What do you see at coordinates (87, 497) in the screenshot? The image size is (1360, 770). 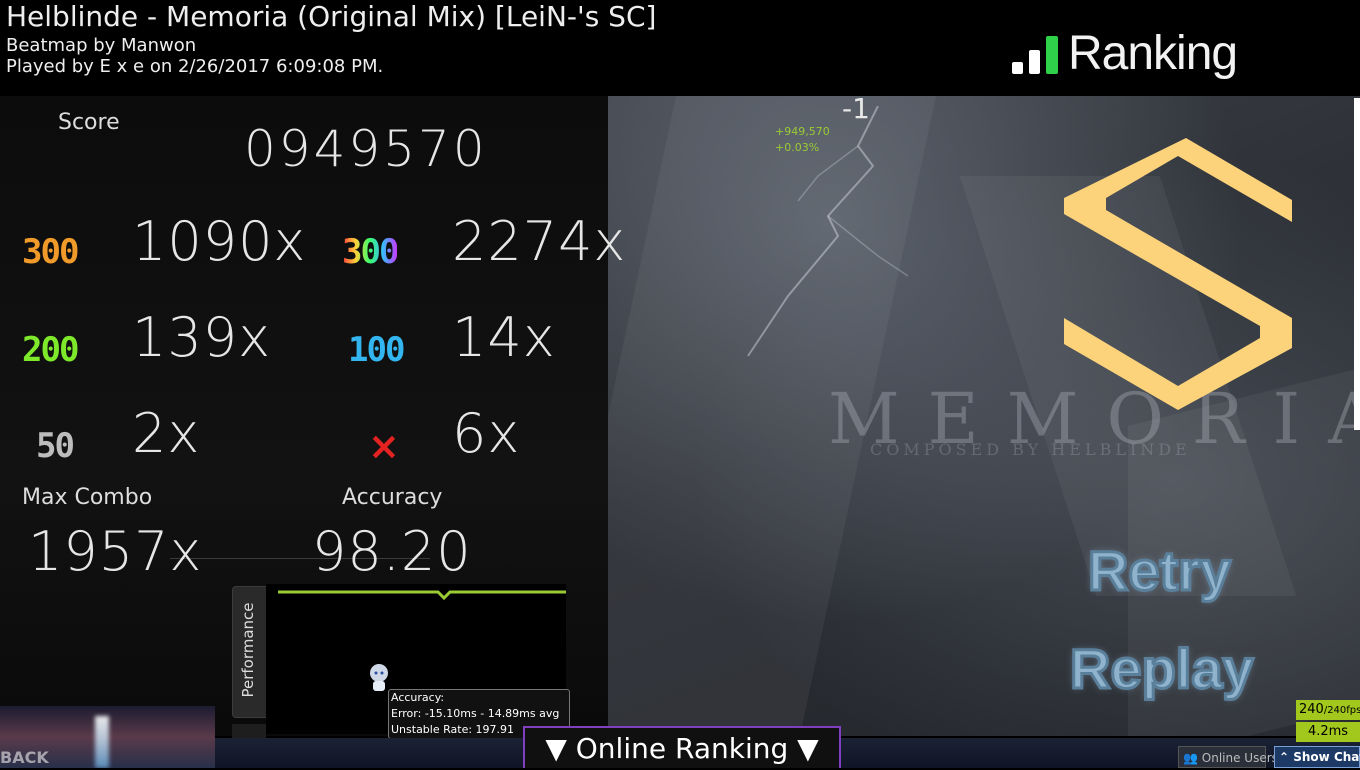 I see `max-combo-label: Max Combo` at bounding box center [87, 497].